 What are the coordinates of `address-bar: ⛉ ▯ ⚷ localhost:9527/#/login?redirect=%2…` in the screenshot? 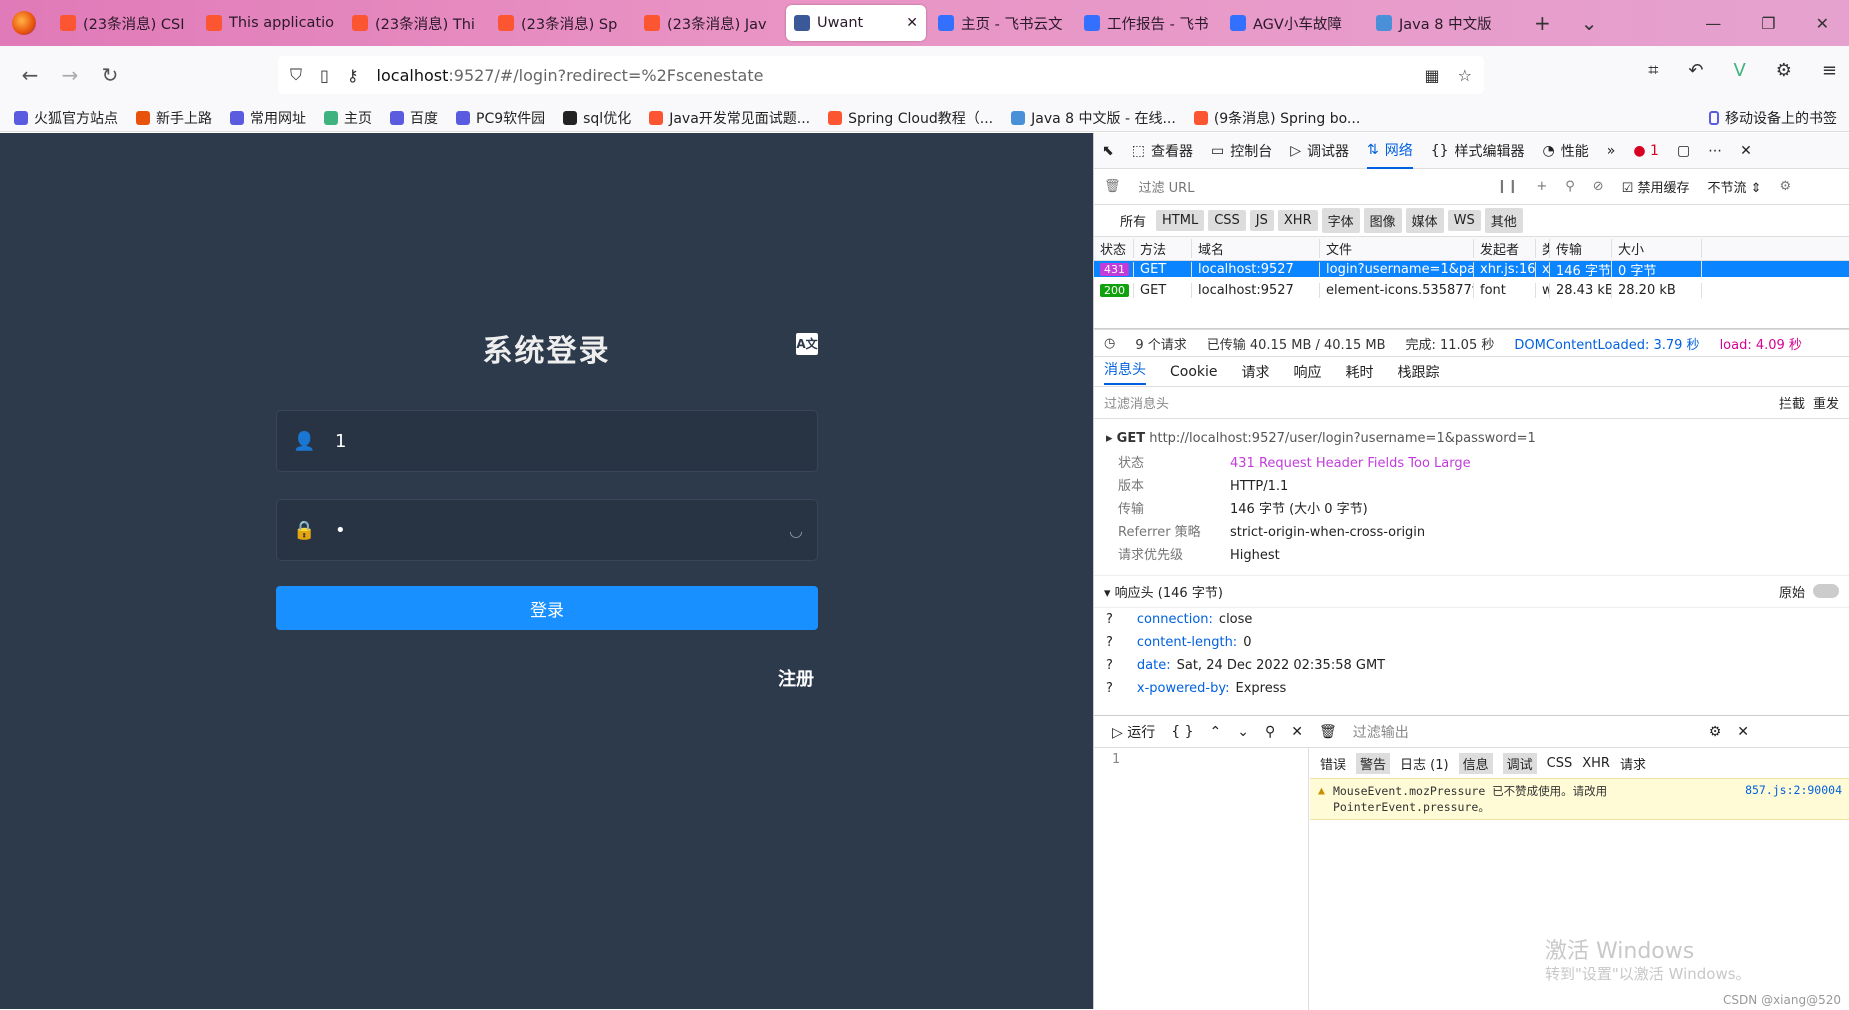 It's located at (881, 75).